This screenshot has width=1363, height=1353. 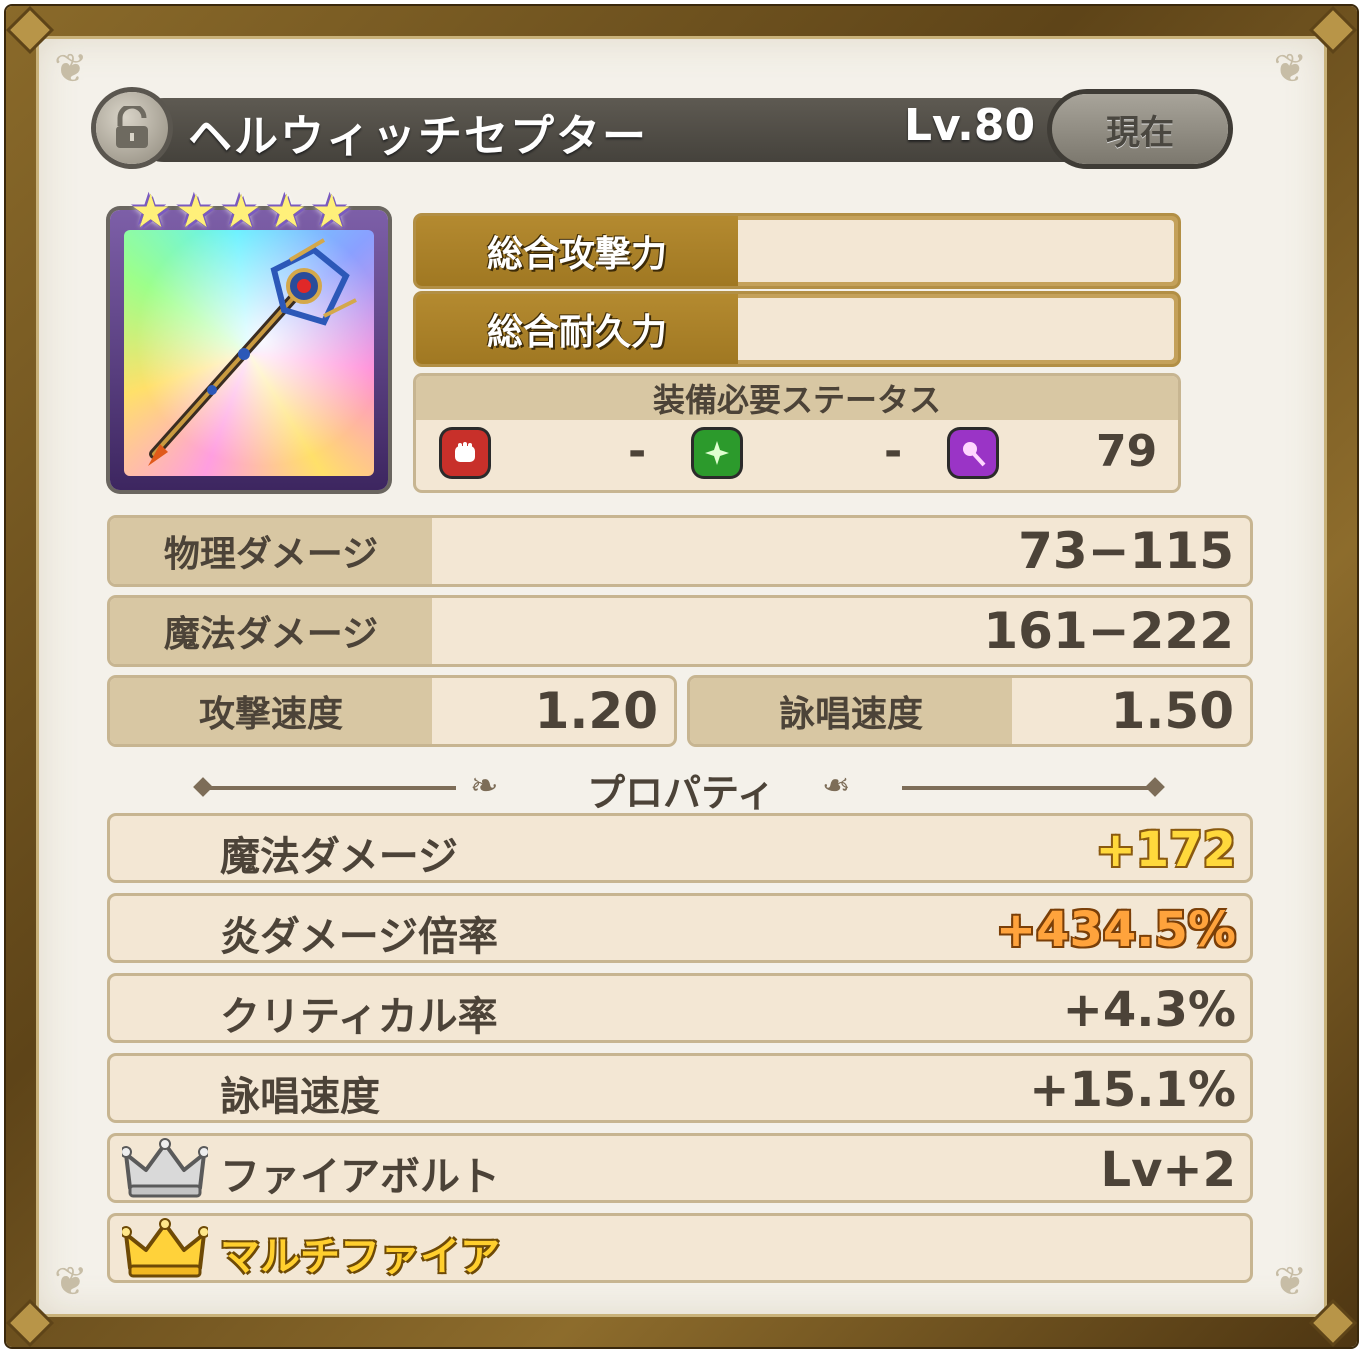 What do you see at coordinates (956, 251) in the screenshot?
I see `total-attack-value` at bounding box center [956, 251].